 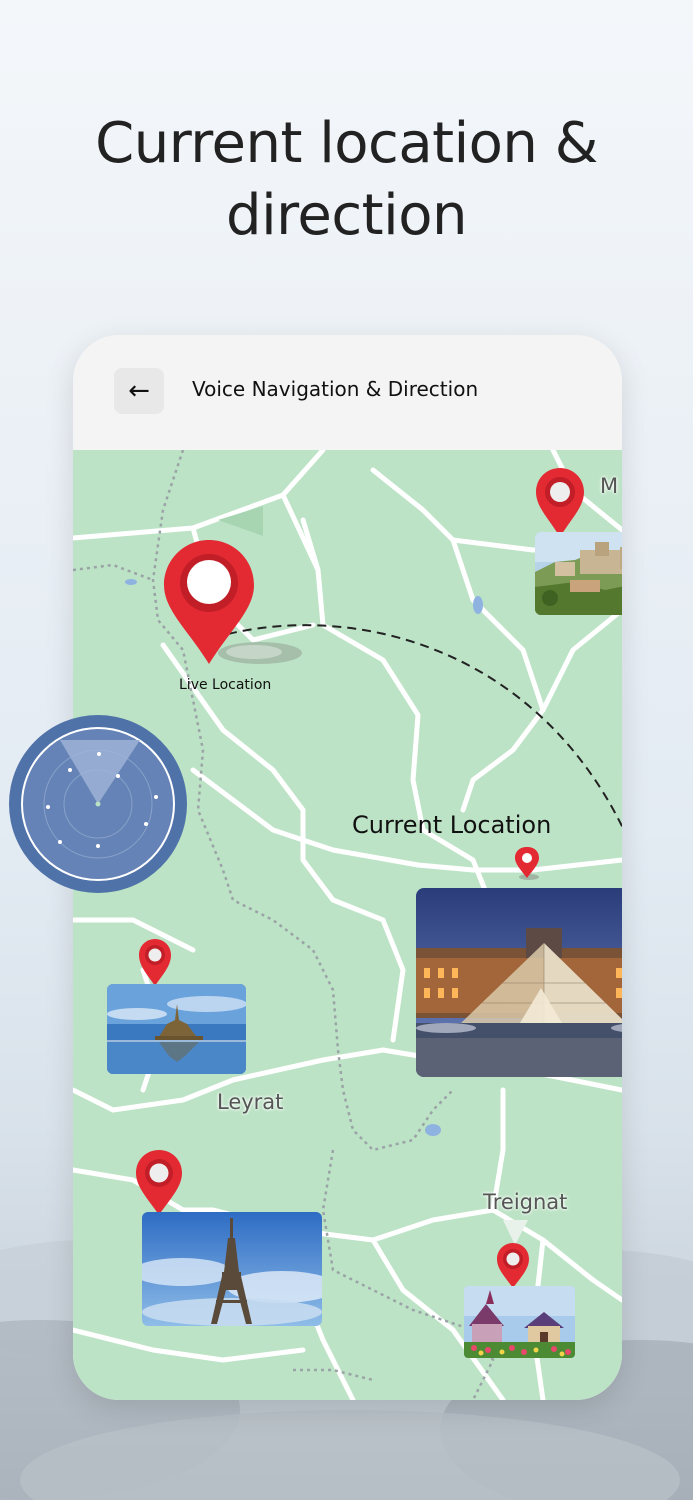 What do you see at coordinates (452, 825) in the screenshot?
I see `current-location-label: Current Location` at bounding box center [452, 825].